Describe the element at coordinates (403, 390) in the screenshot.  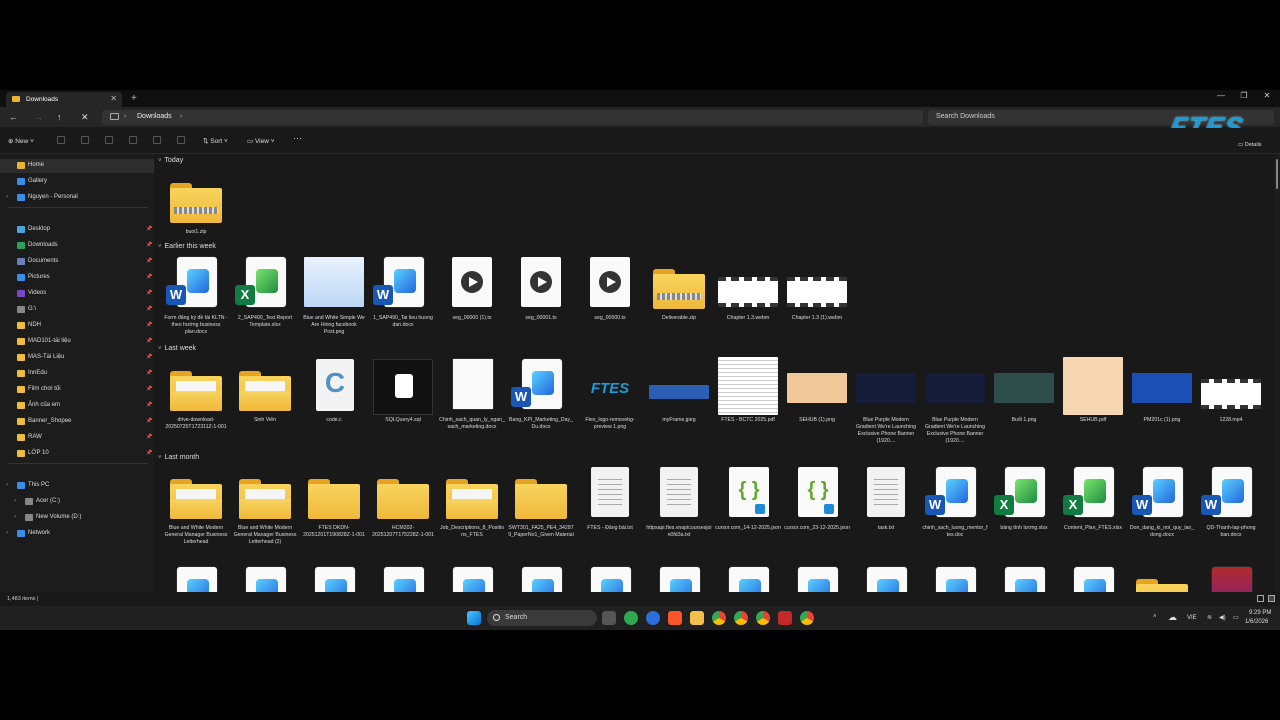
I see `file-item: SQLQuery4.sql` at that location.